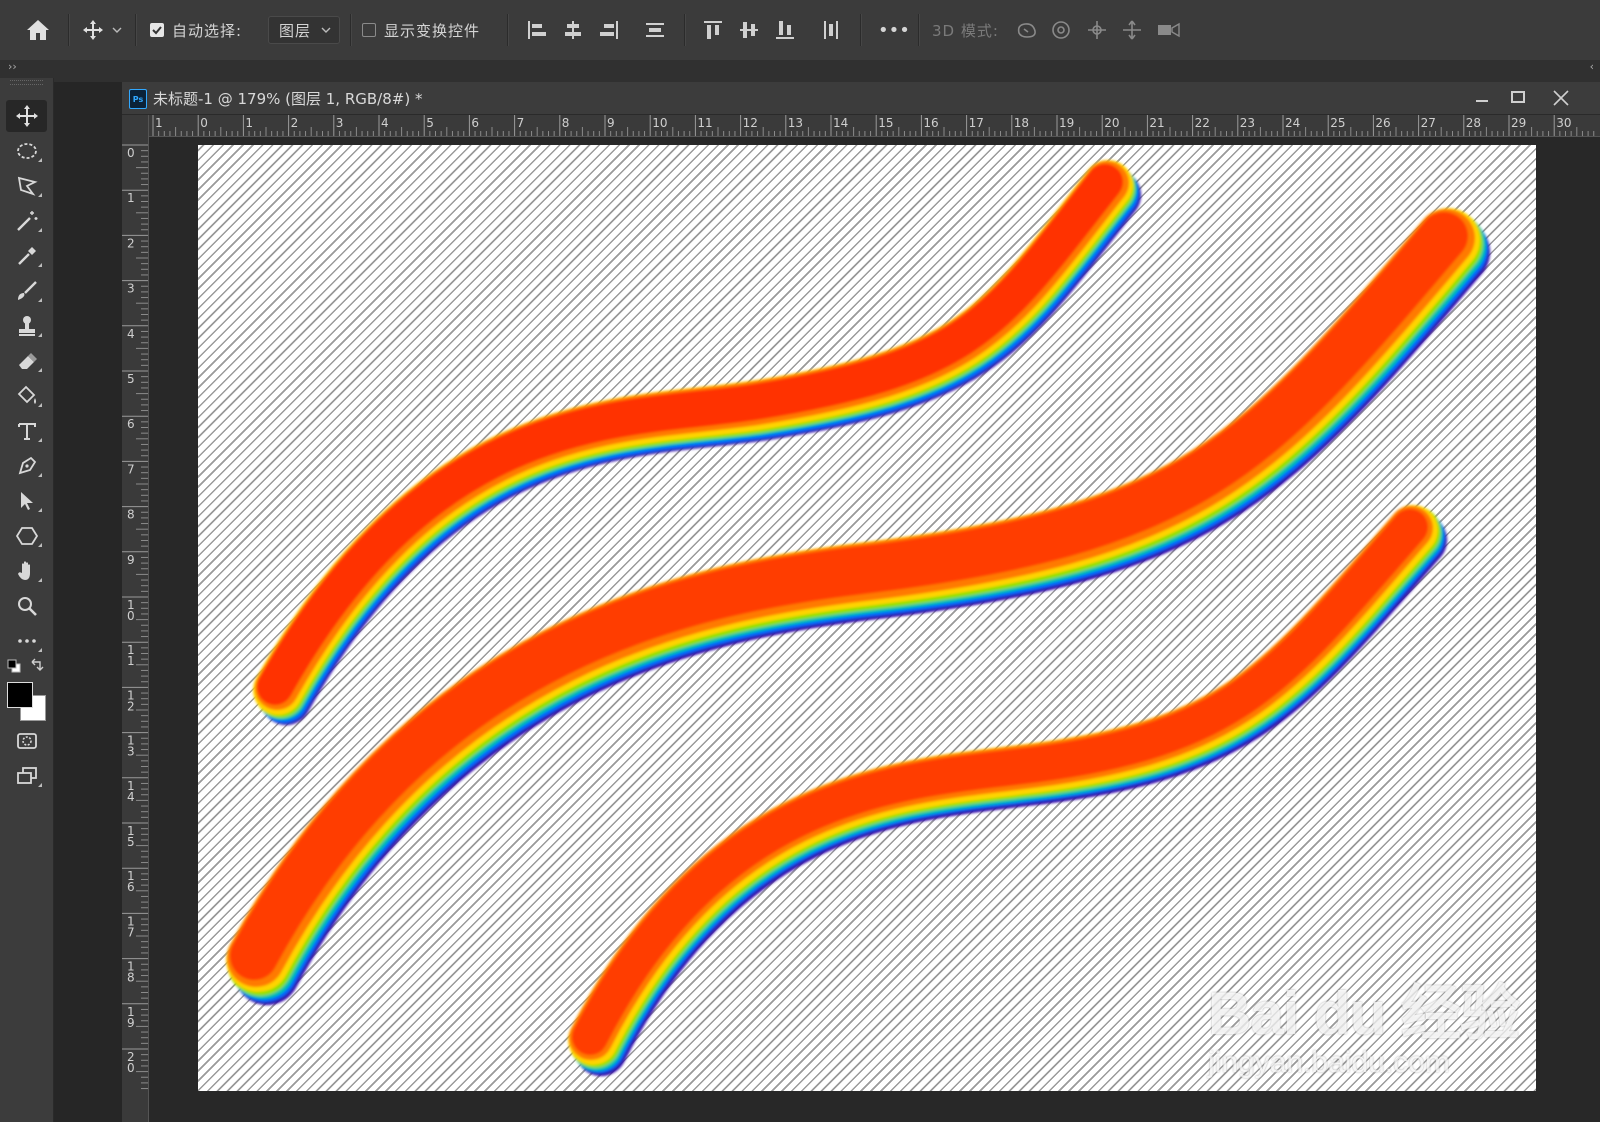 Image resolution: width=1600 pixels, height=1122 pixels. I want to click on ruler-h-label: 26, so click(1382, 123).